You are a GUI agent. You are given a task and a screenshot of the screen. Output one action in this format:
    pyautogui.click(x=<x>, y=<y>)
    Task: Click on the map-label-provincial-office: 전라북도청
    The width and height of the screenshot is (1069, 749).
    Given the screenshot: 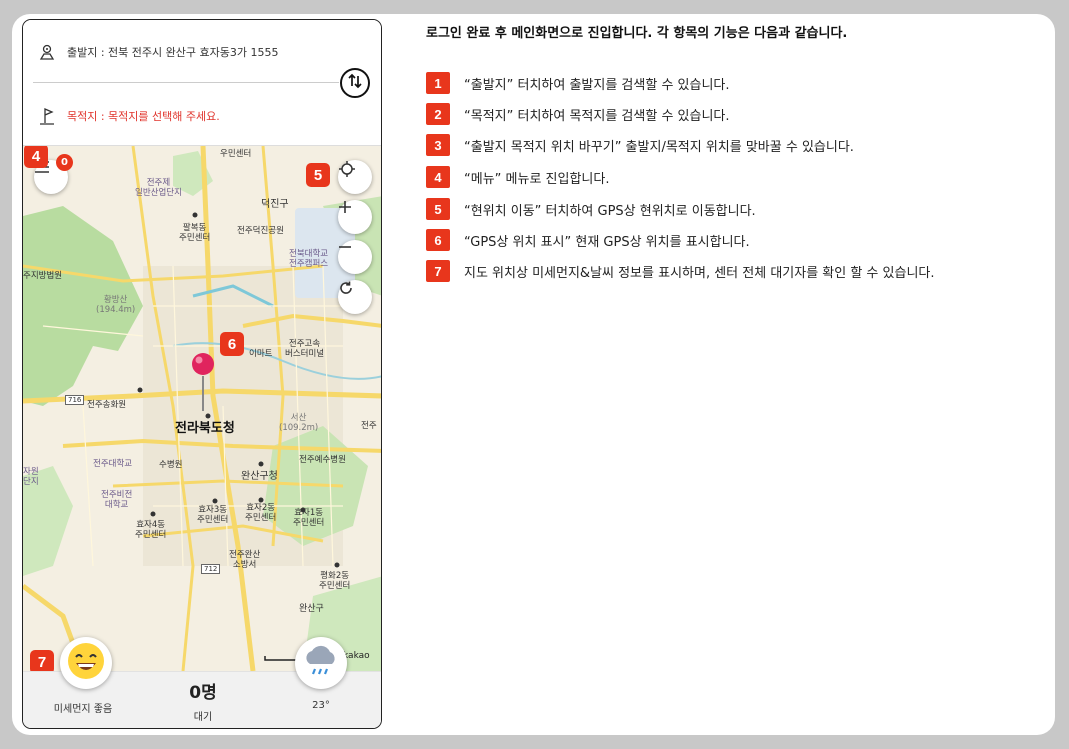 What is the action you would take?
    pyautogui.click(x=205, y=428)
    